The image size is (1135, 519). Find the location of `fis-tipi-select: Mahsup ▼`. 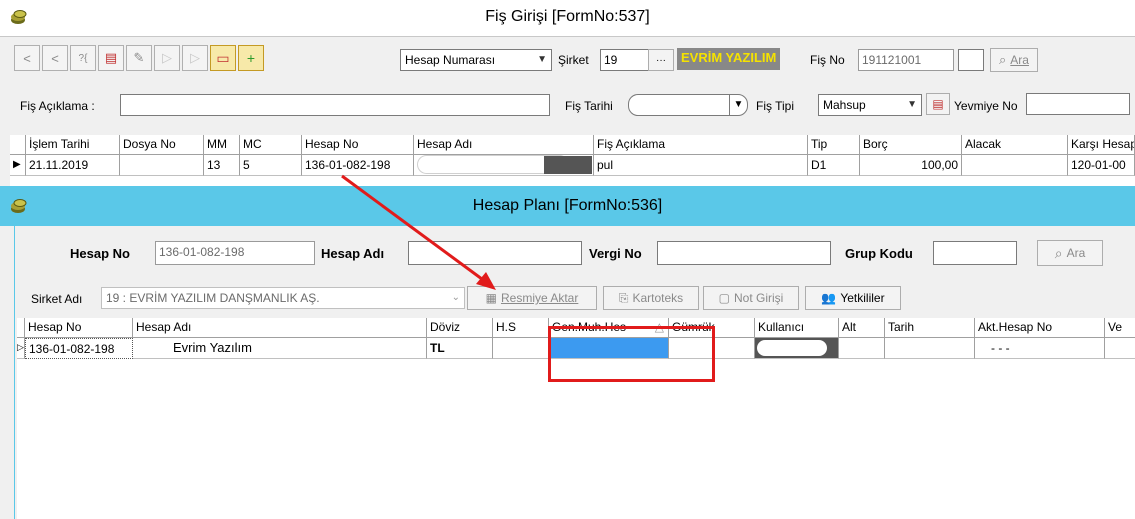

fis-tipi-select: Mahsup ▼ is located at coordinates (870, 105).